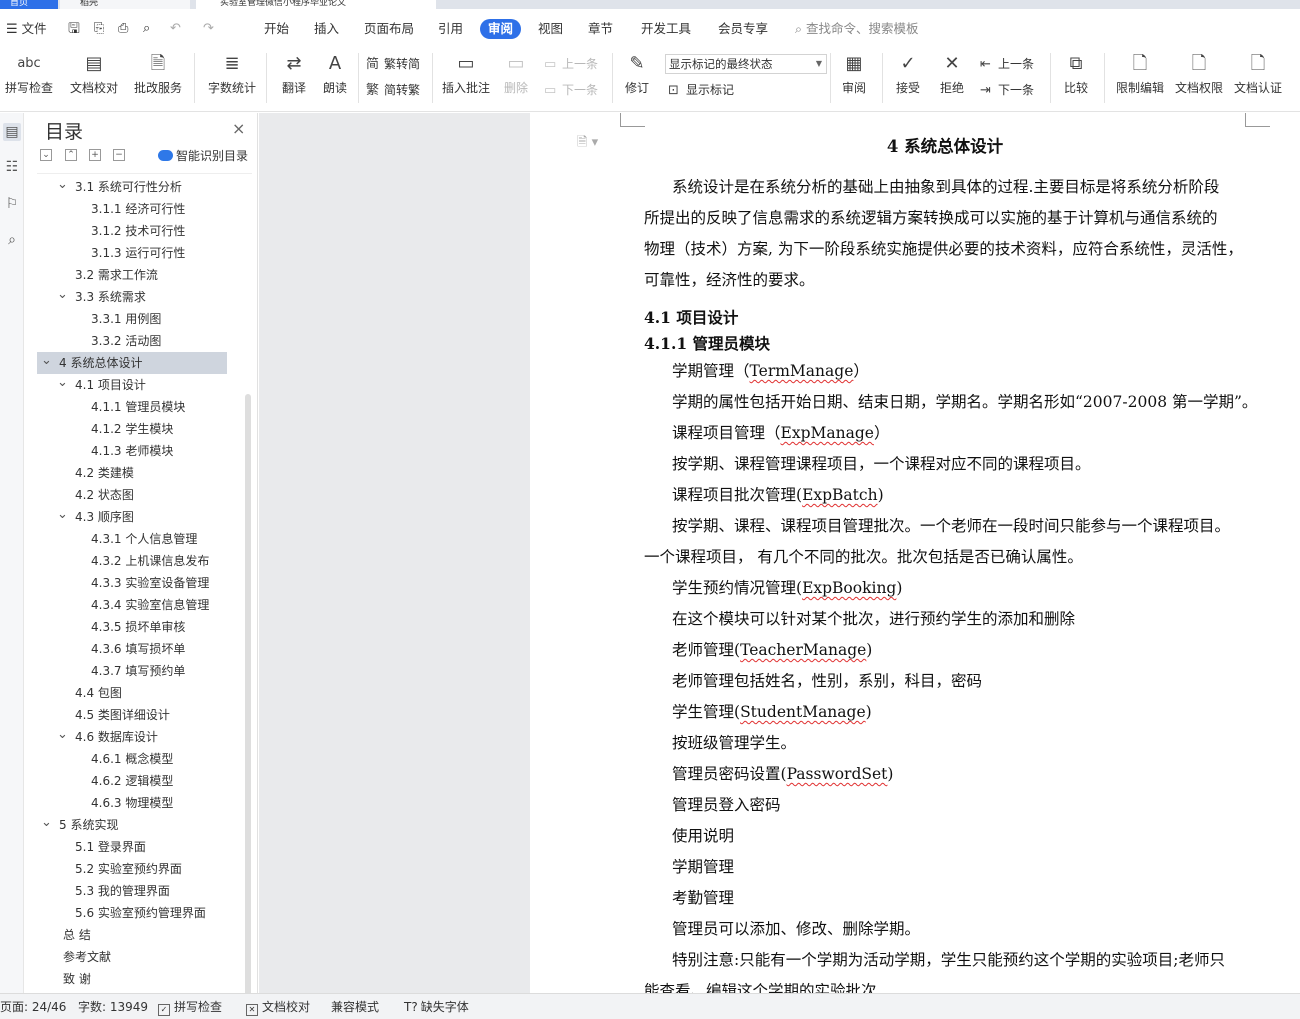  What do you see at coordinates (802, 371) in the screenshot?
I see `misspelled-word: TermManage` at bounding box center [802, 371].